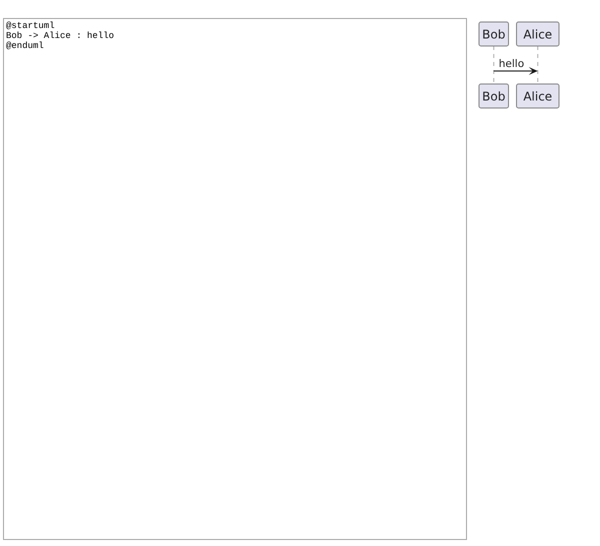  I want to click on code-line: @enduml, so click(25, 46).